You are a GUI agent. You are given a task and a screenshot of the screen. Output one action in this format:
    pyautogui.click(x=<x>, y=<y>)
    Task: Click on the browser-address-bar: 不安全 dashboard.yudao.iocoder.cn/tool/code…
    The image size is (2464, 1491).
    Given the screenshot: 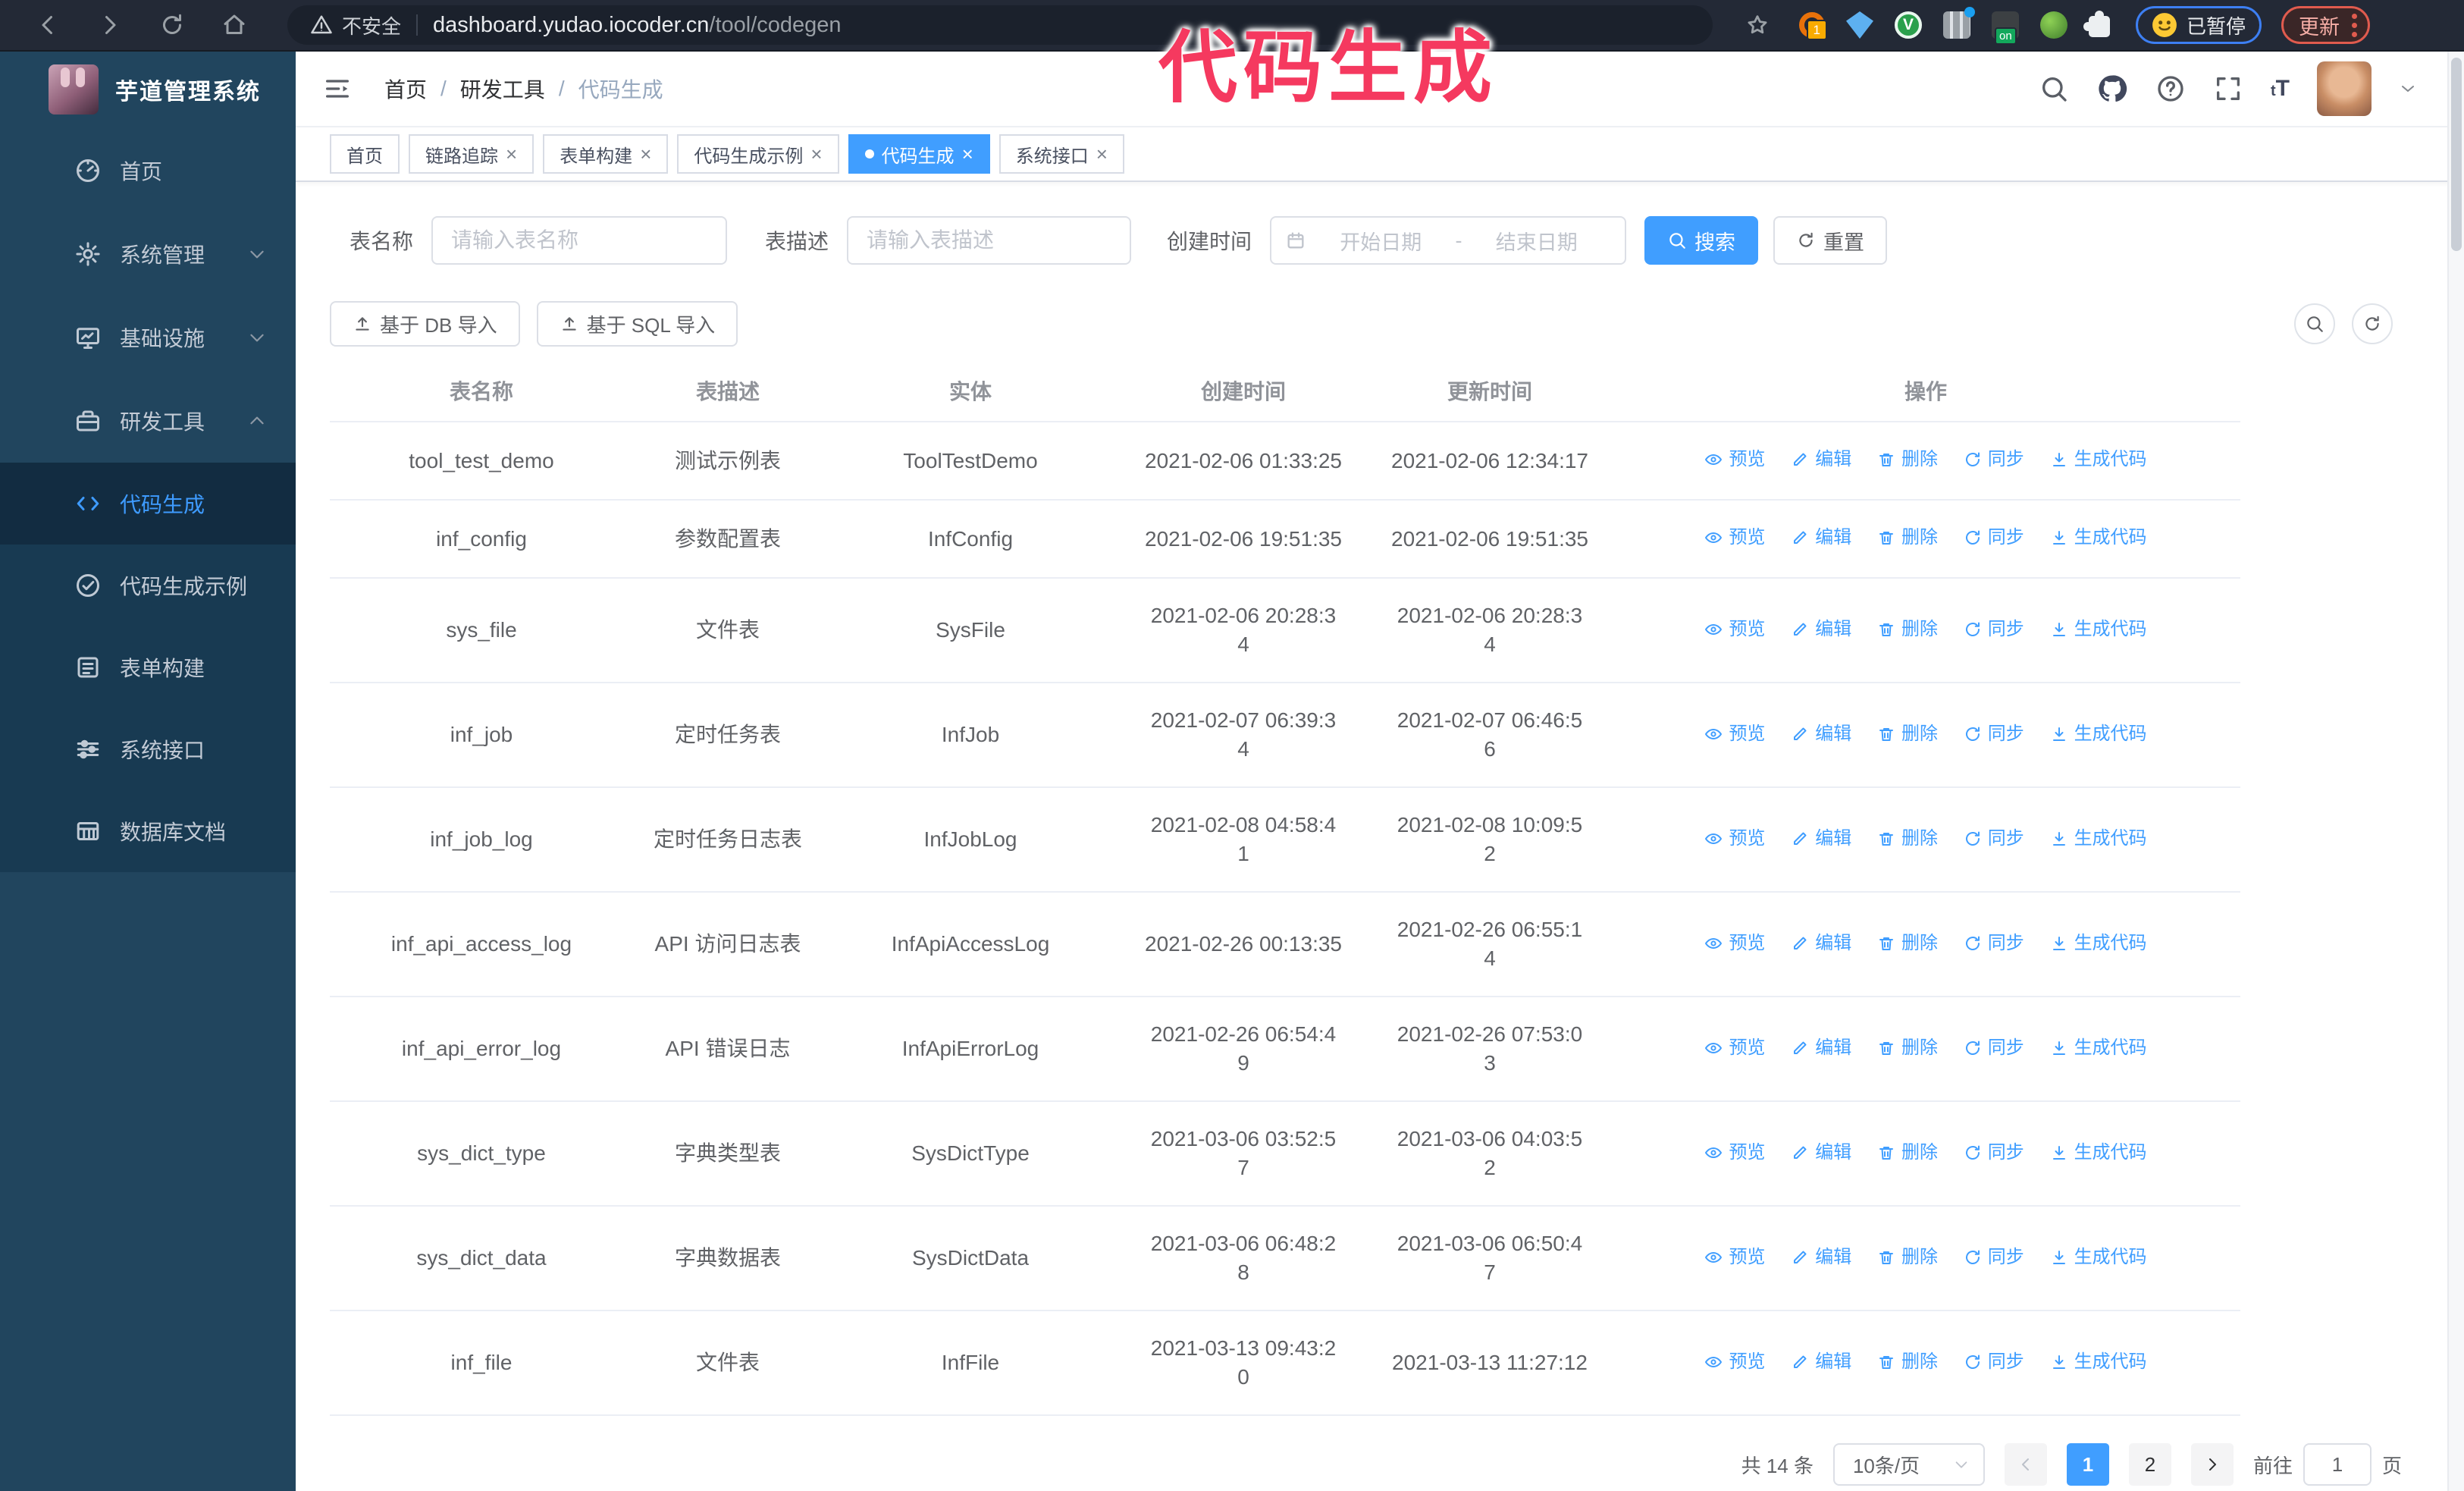 What is the action you would take?
    pyautogui.click(x=1000, y=25)
    